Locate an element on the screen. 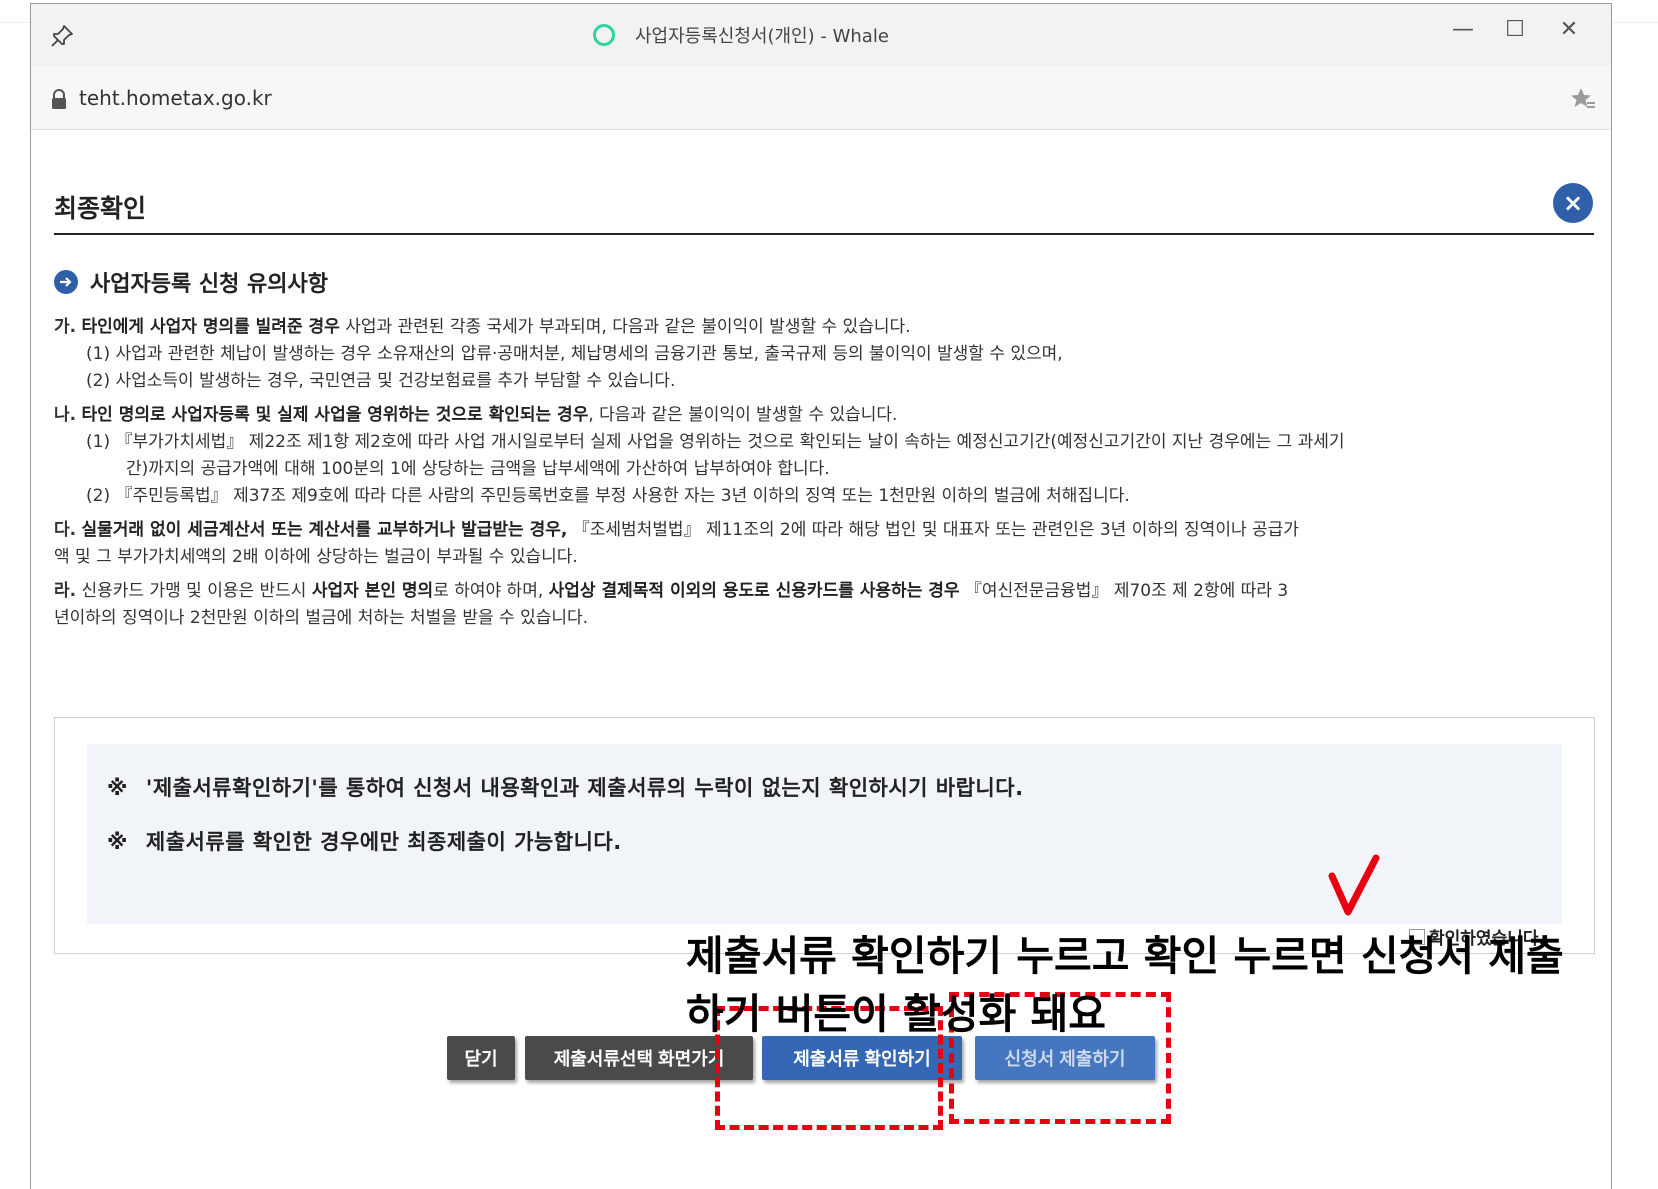 This screenshot has width=1658, height=1189. bookmark-star-icon is located at coordinates (1583, 99).